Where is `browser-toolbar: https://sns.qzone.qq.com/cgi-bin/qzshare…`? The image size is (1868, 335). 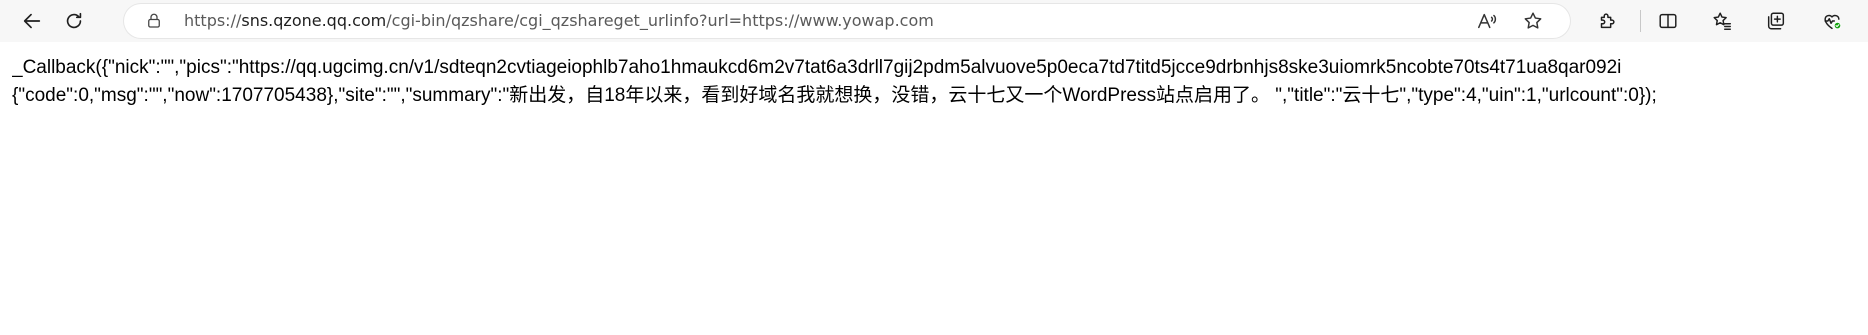
browser-toolbar: https://sns.qzone.qq.com/cgi-bin/qzshare… is located at coordinates (934, 21).